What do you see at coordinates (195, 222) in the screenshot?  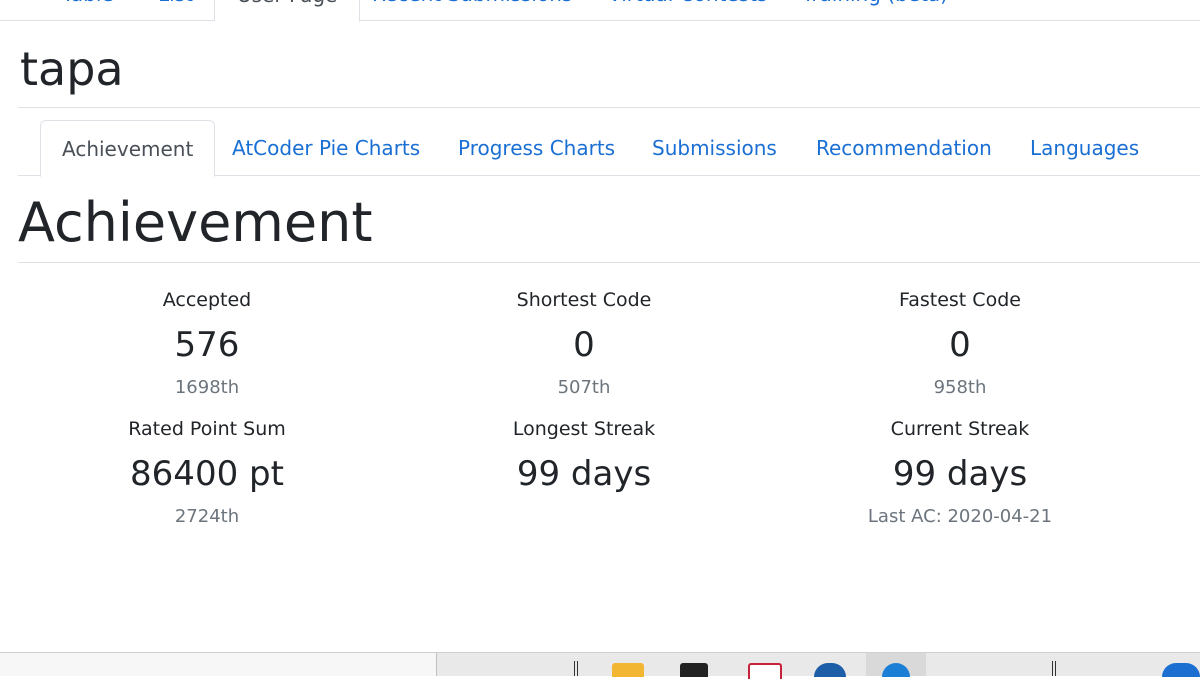 I see `section-title: Achievement` at bounding box center [195, 222].